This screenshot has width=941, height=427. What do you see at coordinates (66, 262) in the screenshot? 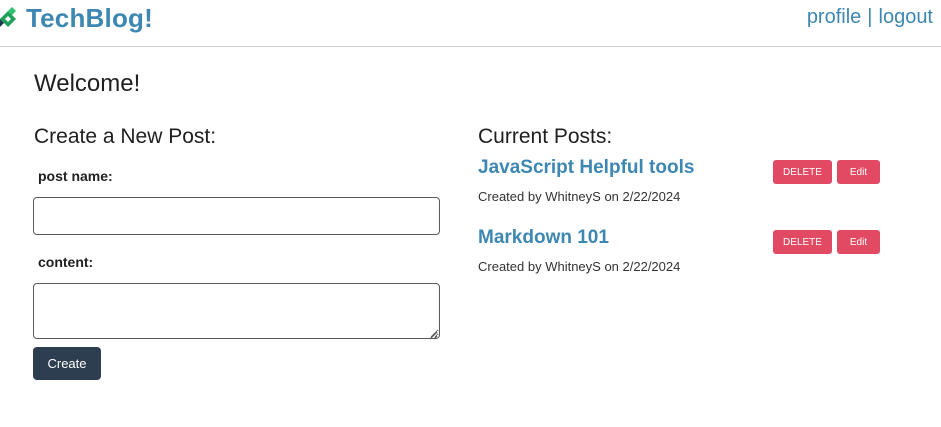
I see `post-content-label: content:` at bounding box center [66, 262].